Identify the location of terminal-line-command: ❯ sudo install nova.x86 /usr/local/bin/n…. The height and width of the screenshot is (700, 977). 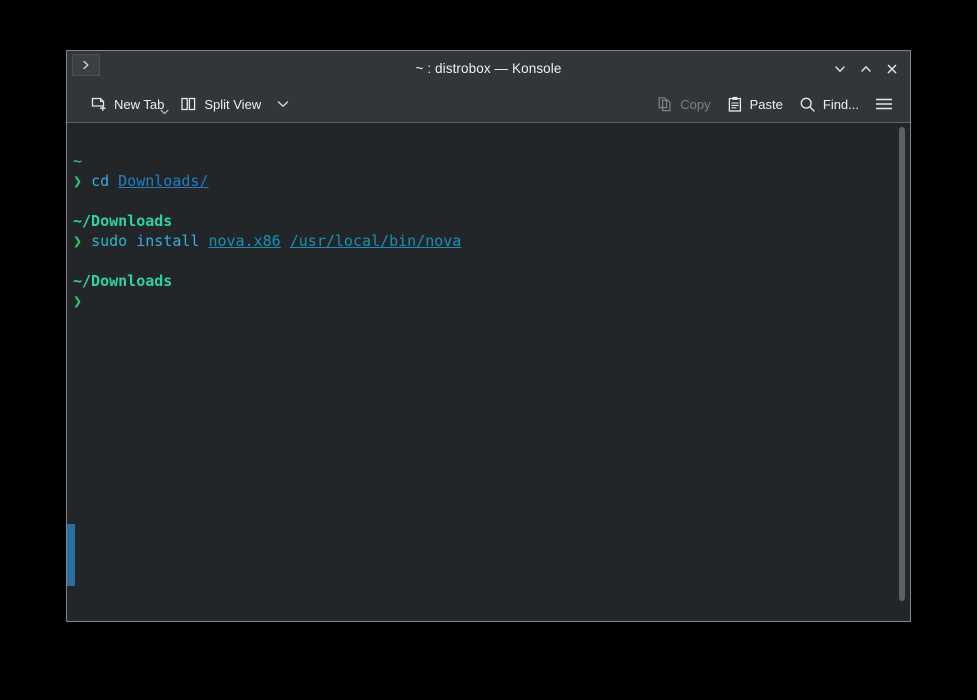
(491, 241).